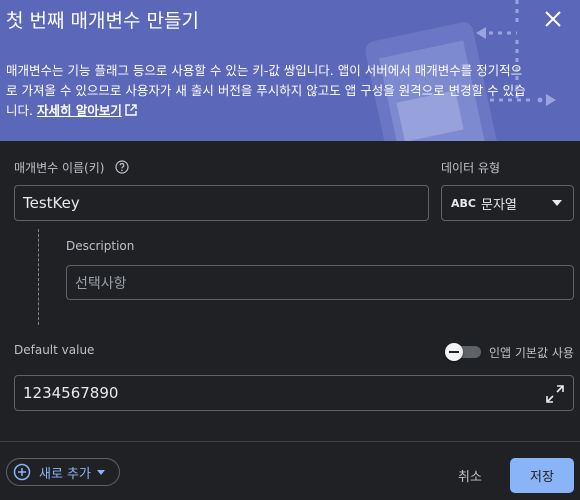  Describe the element at coordinates (294, 393) in the screenshot. I see `default-value-input: 1234567890` at that location.